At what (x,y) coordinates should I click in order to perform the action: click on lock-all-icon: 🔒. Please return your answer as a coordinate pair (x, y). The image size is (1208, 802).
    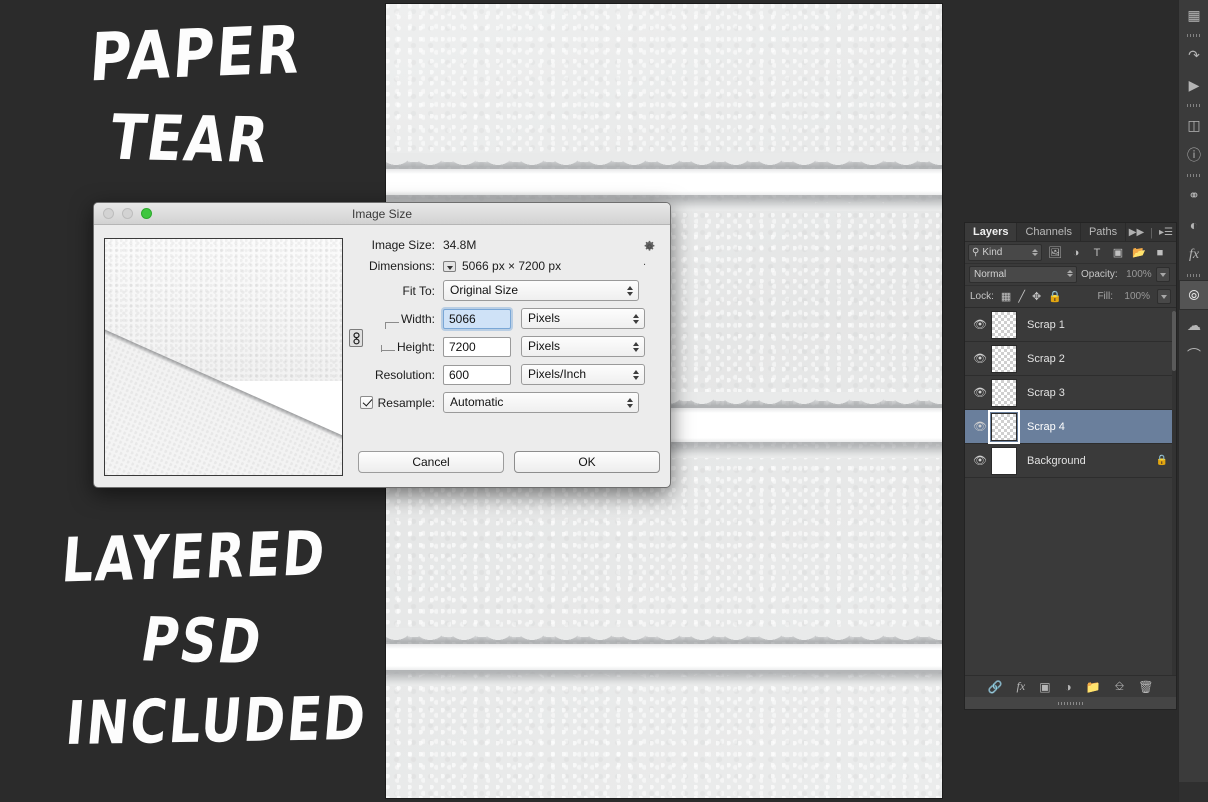
    Looking at the image, I should click on (1055, 296).